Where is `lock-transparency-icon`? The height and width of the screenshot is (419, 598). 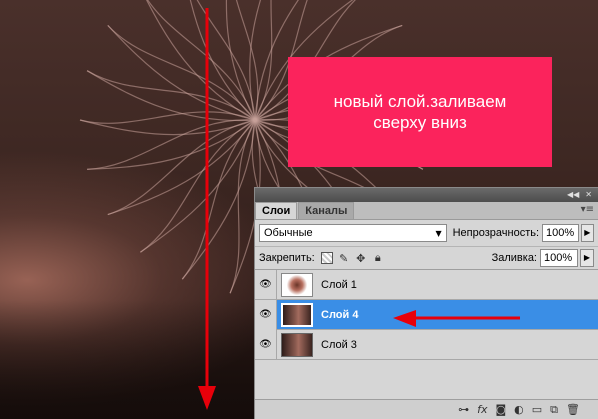
lock-transparency-icon is located at coordinates (326, 258).